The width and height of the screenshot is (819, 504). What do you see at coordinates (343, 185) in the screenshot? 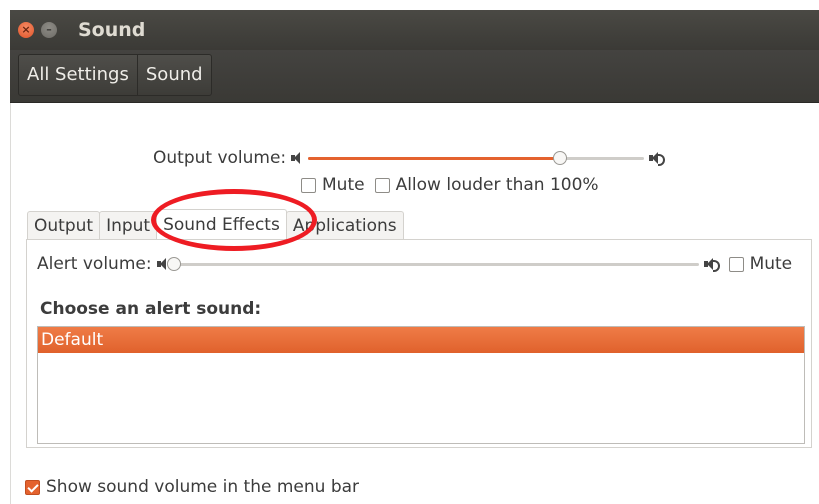
I see `output-mute-label: Mute` at bounding box center [343, 185].